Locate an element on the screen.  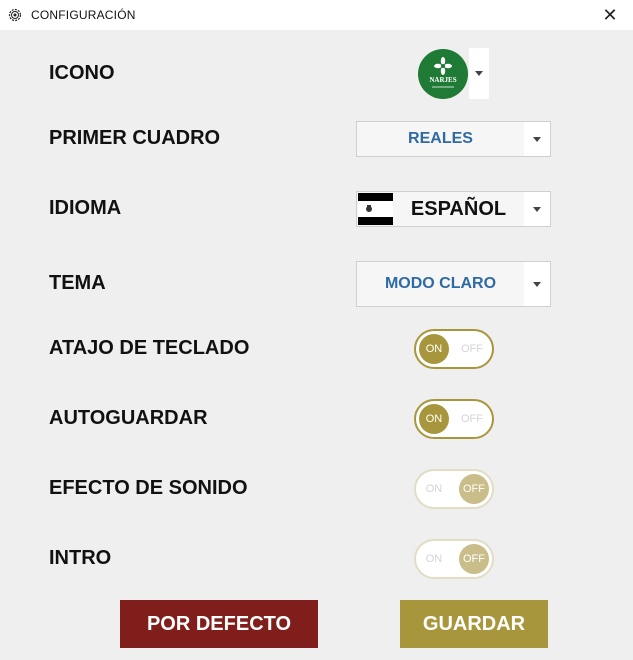
settings-gear-icon is located at coordinates (15, 15).